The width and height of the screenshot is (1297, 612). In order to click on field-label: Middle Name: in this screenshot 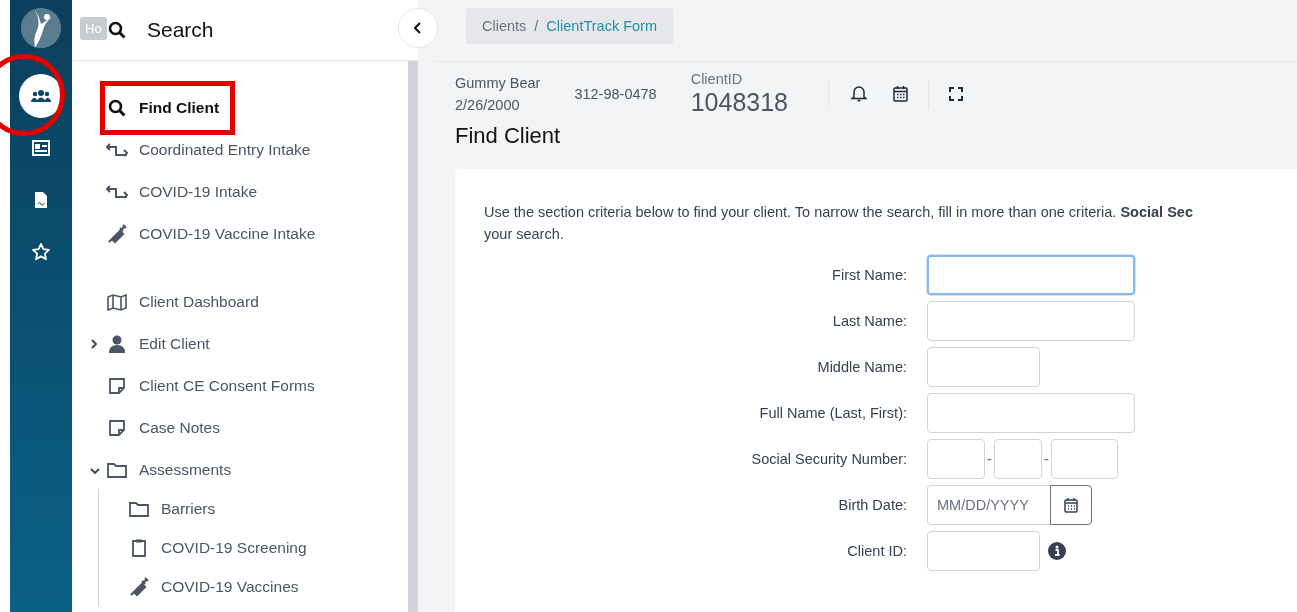, I will do `click(862, 367)`.